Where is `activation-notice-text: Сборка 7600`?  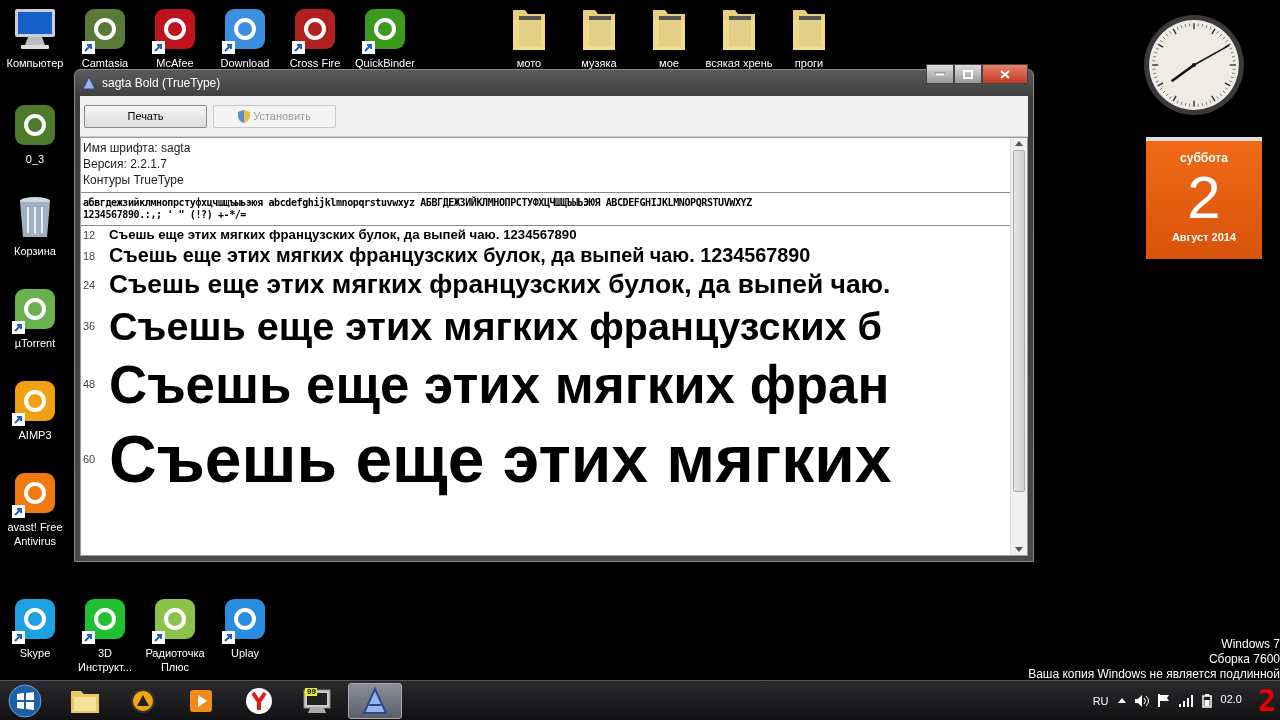
activation-notice-text: Сборка 7600 is located at coordinates (1244, 659).